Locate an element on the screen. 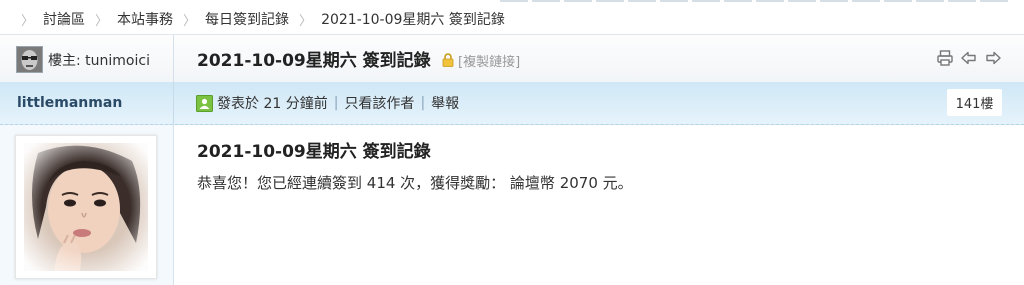  next-thread-icon is located at coordinates (993, 58).